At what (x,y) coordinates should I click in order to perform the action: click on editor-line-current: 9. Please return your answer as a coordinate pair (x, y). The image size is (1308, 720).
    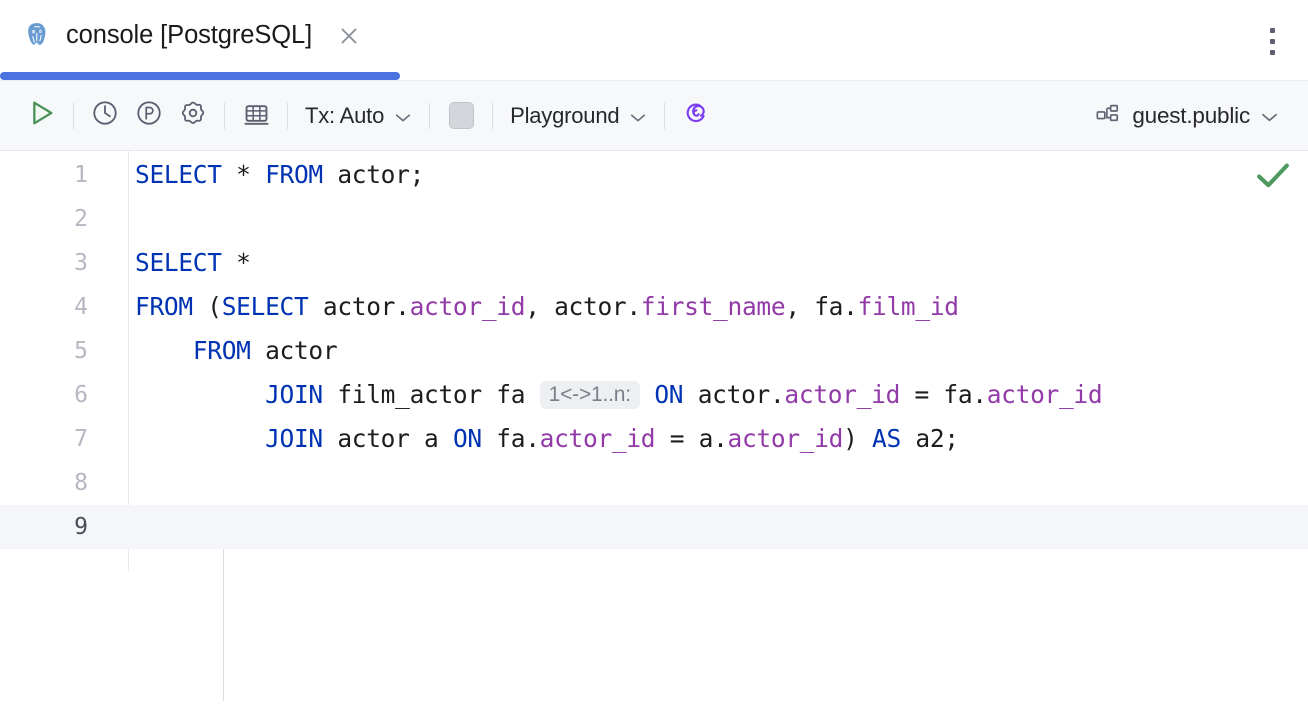
    Looking at the image, I should click on (654, 527).